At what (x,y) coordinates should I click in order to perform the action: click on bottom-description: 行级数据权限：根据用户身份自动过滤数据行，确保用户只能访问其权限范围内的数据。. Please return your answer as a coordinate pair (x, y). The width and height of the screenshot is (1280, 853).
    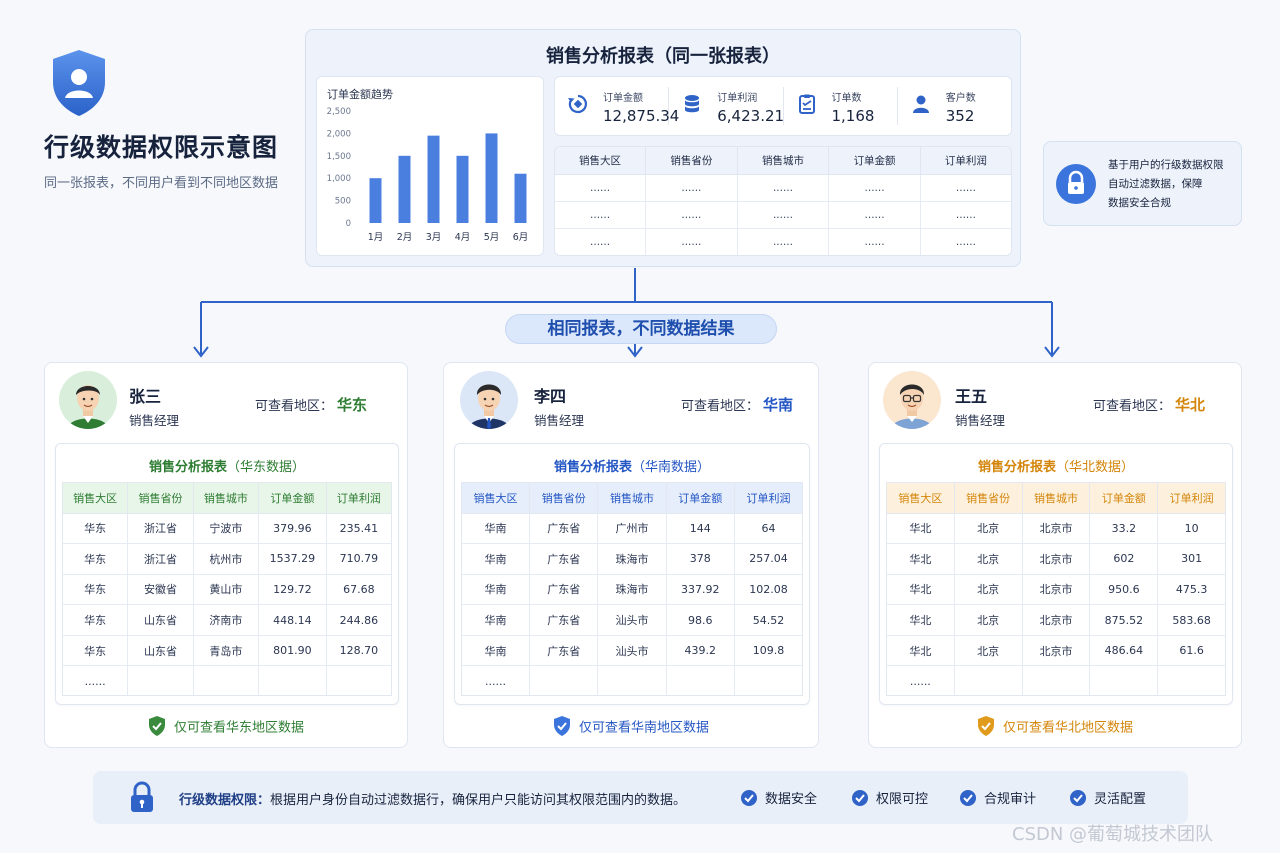
    Looking at the image, I should click on (432, 798).